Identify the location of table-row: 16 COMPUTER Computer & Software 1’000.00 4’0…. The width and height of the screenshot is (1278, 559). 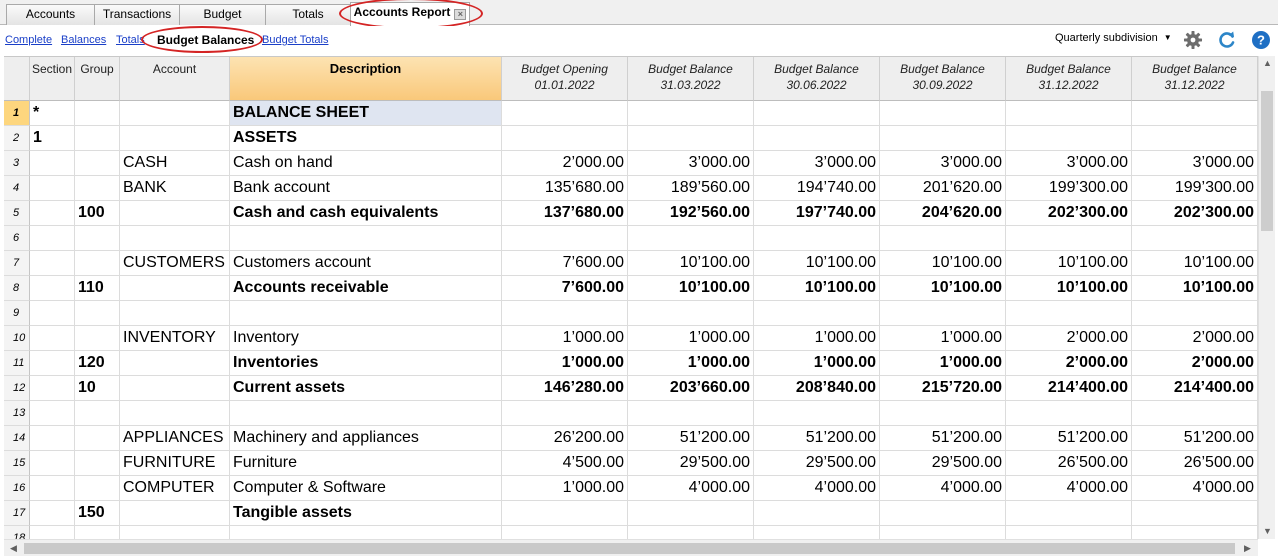
(631, 488).